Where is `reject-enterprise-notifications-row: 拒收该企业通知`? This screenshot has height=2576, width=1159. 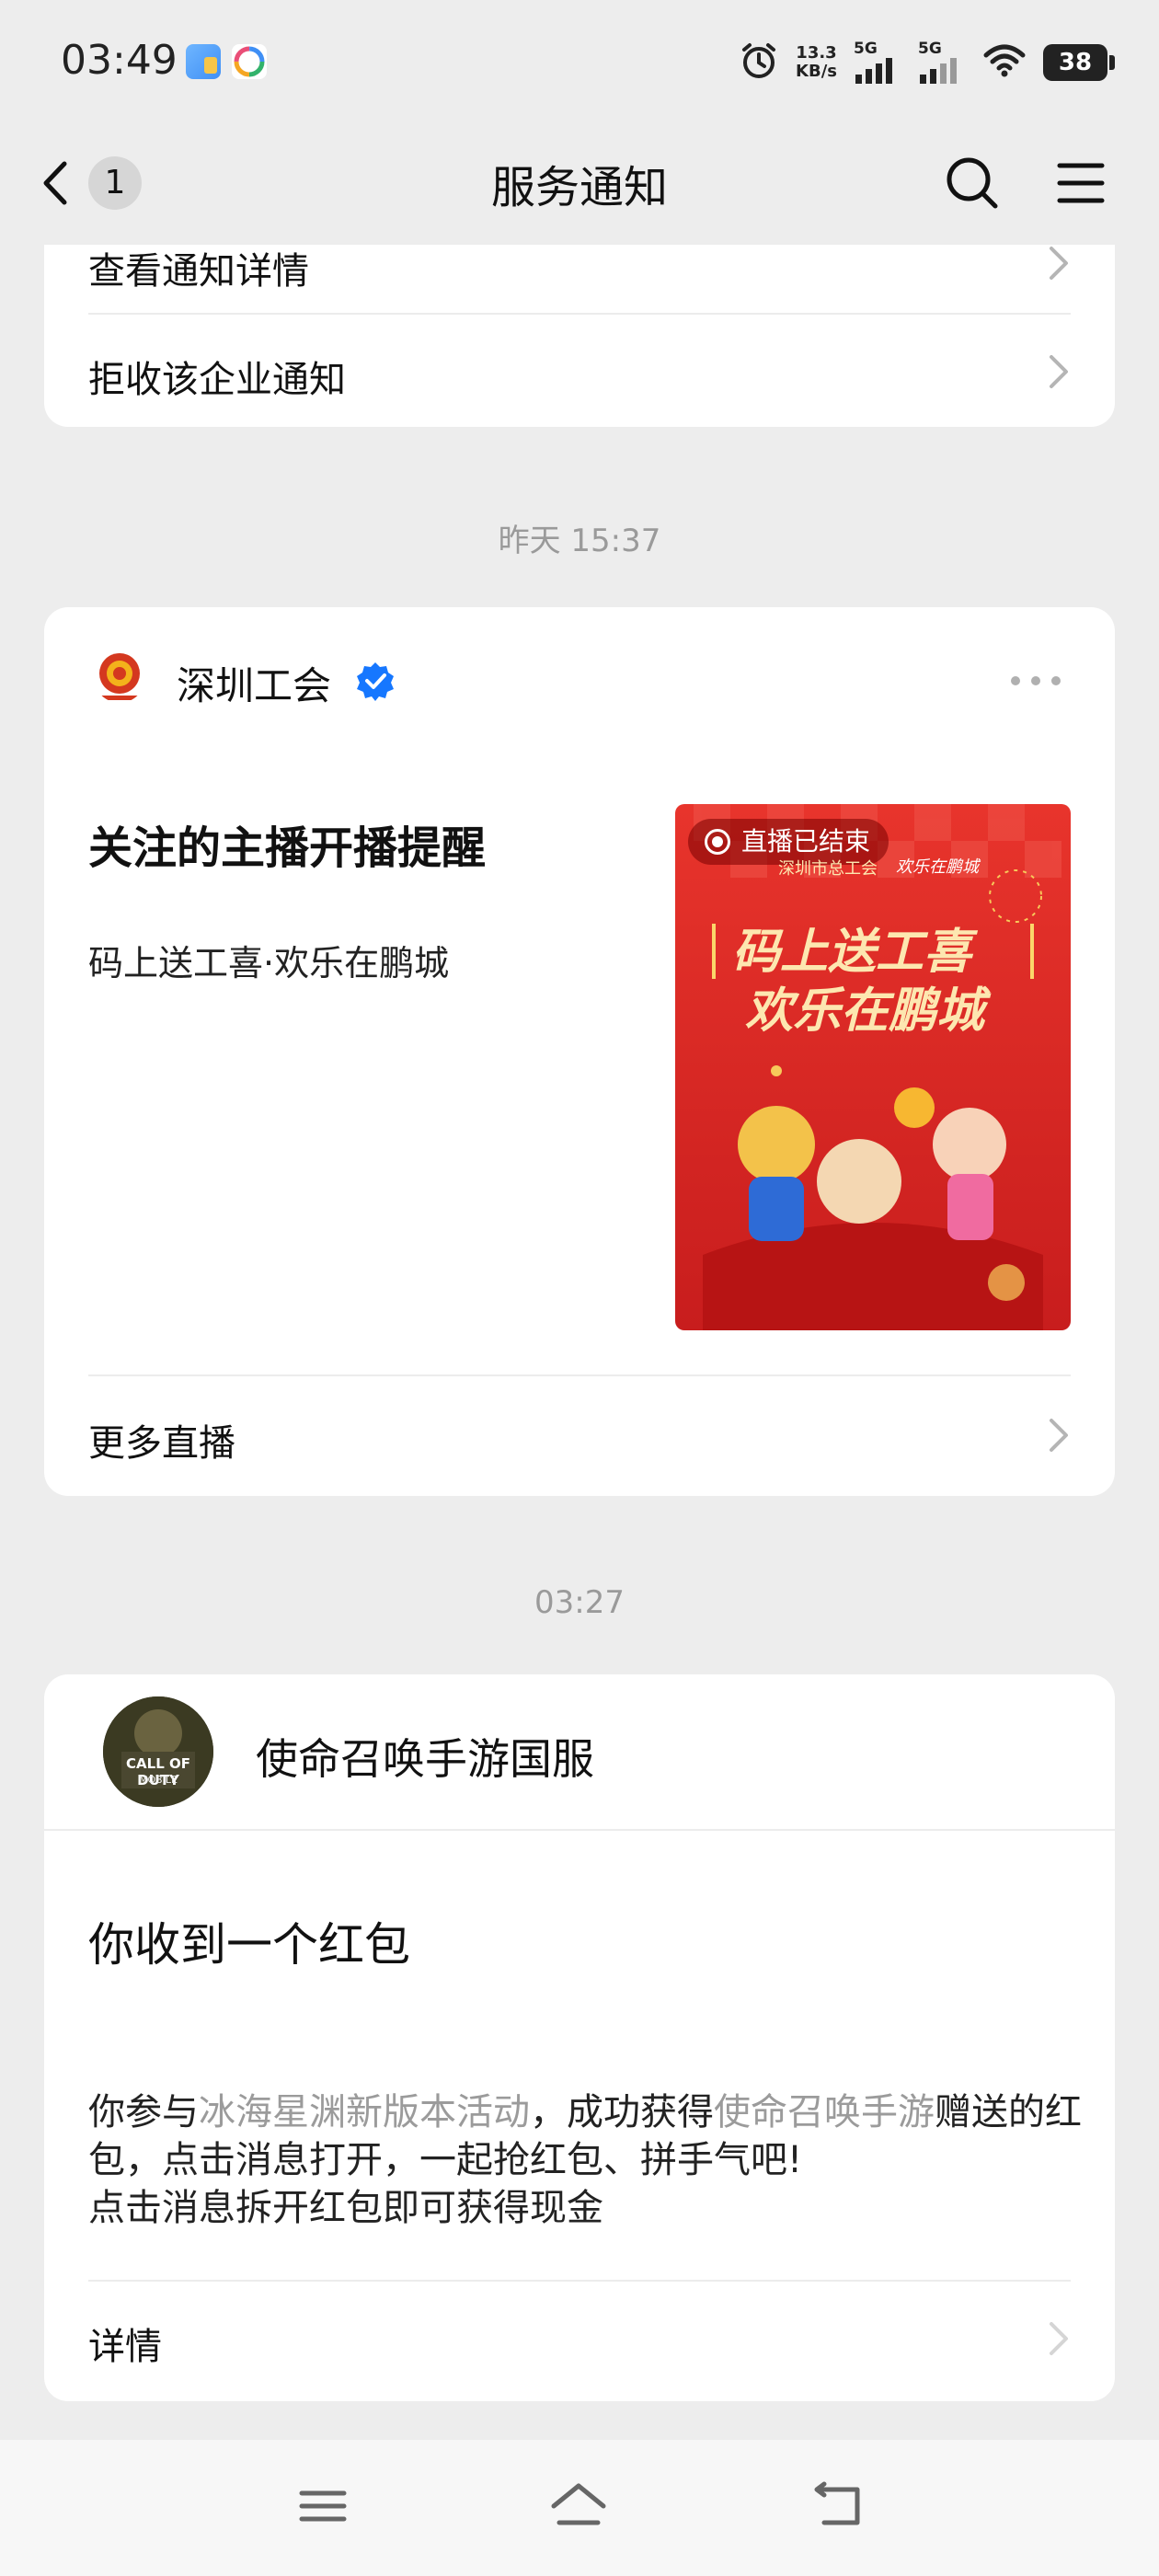
reject-enterprise-notifications-row: 拒收该企业通知 is located at coordinates (579, 371).